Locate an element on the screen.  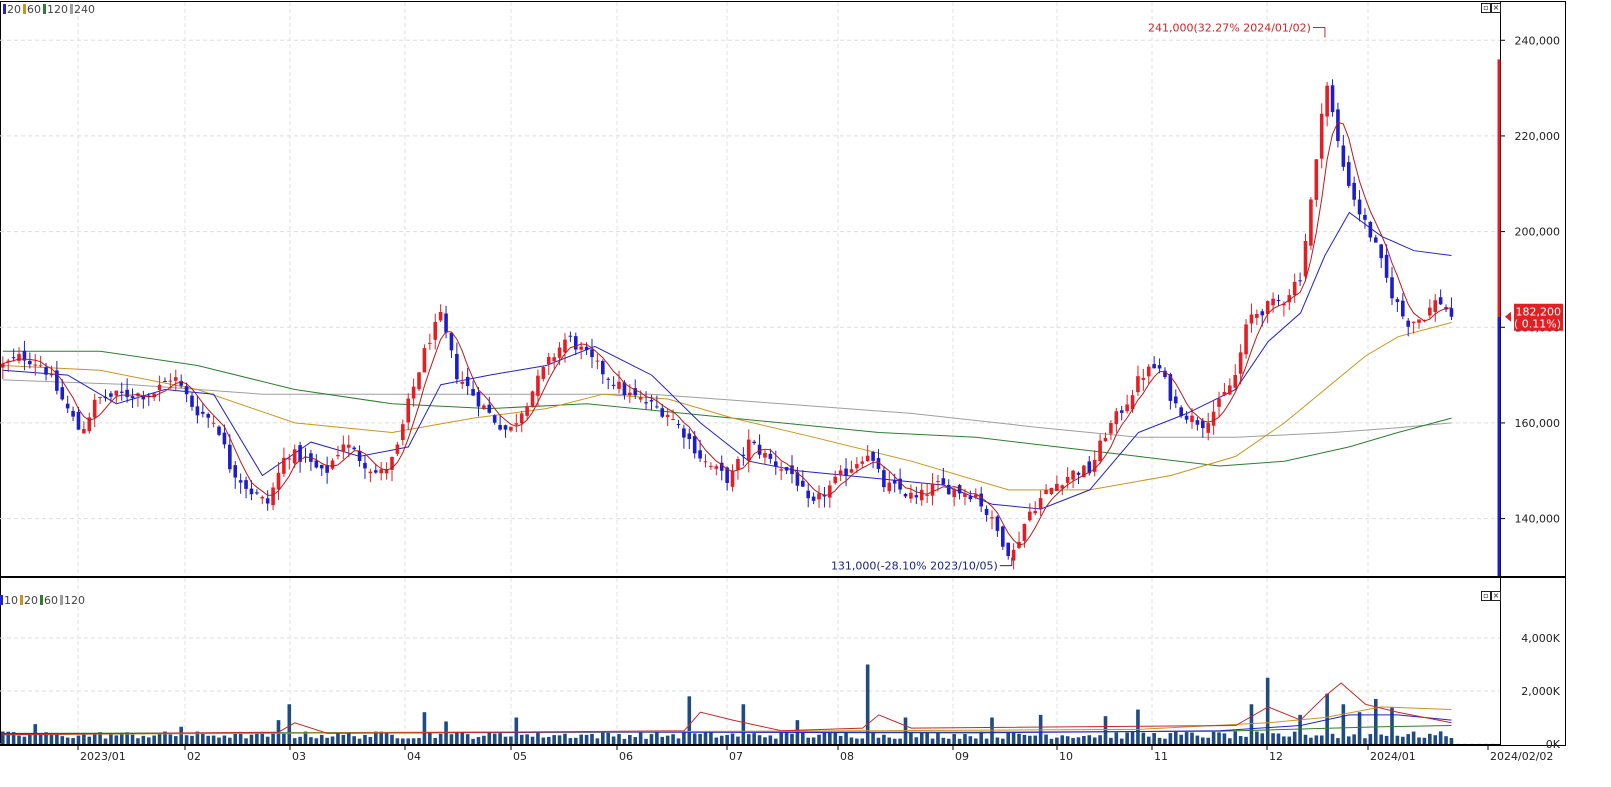
volume-panel-close-icon: × is located at coordinates (1496, 596).